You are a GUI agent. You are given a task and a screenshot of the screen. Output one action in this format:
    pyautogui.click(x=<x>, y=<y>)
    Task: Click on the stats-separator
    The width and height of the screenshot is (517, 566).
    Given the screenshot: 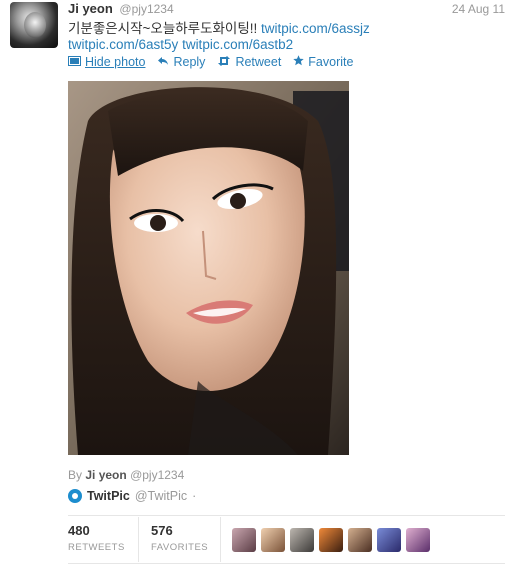 What is the action you would take?
    pyautogui.click(x=138, y=539)
    